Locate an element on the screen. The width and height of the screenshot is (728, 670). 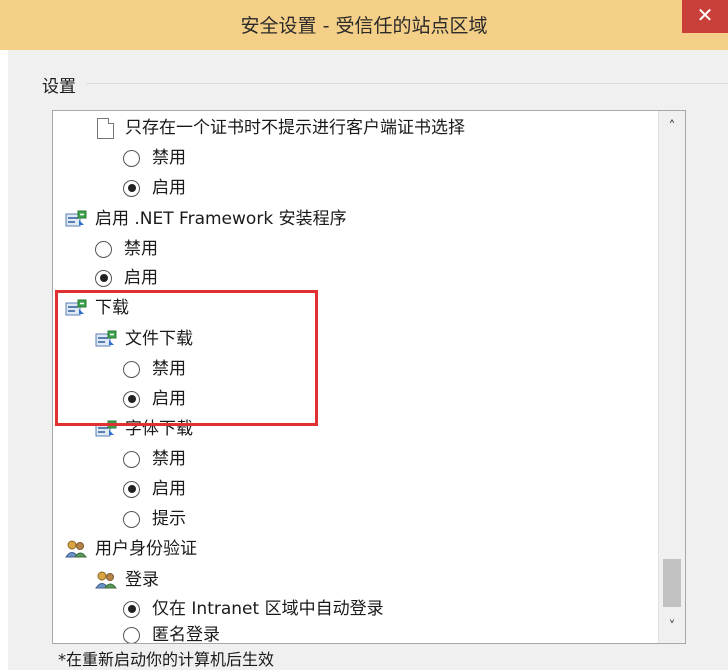
radio-label: 提示 is located at coordinates (169, 519).